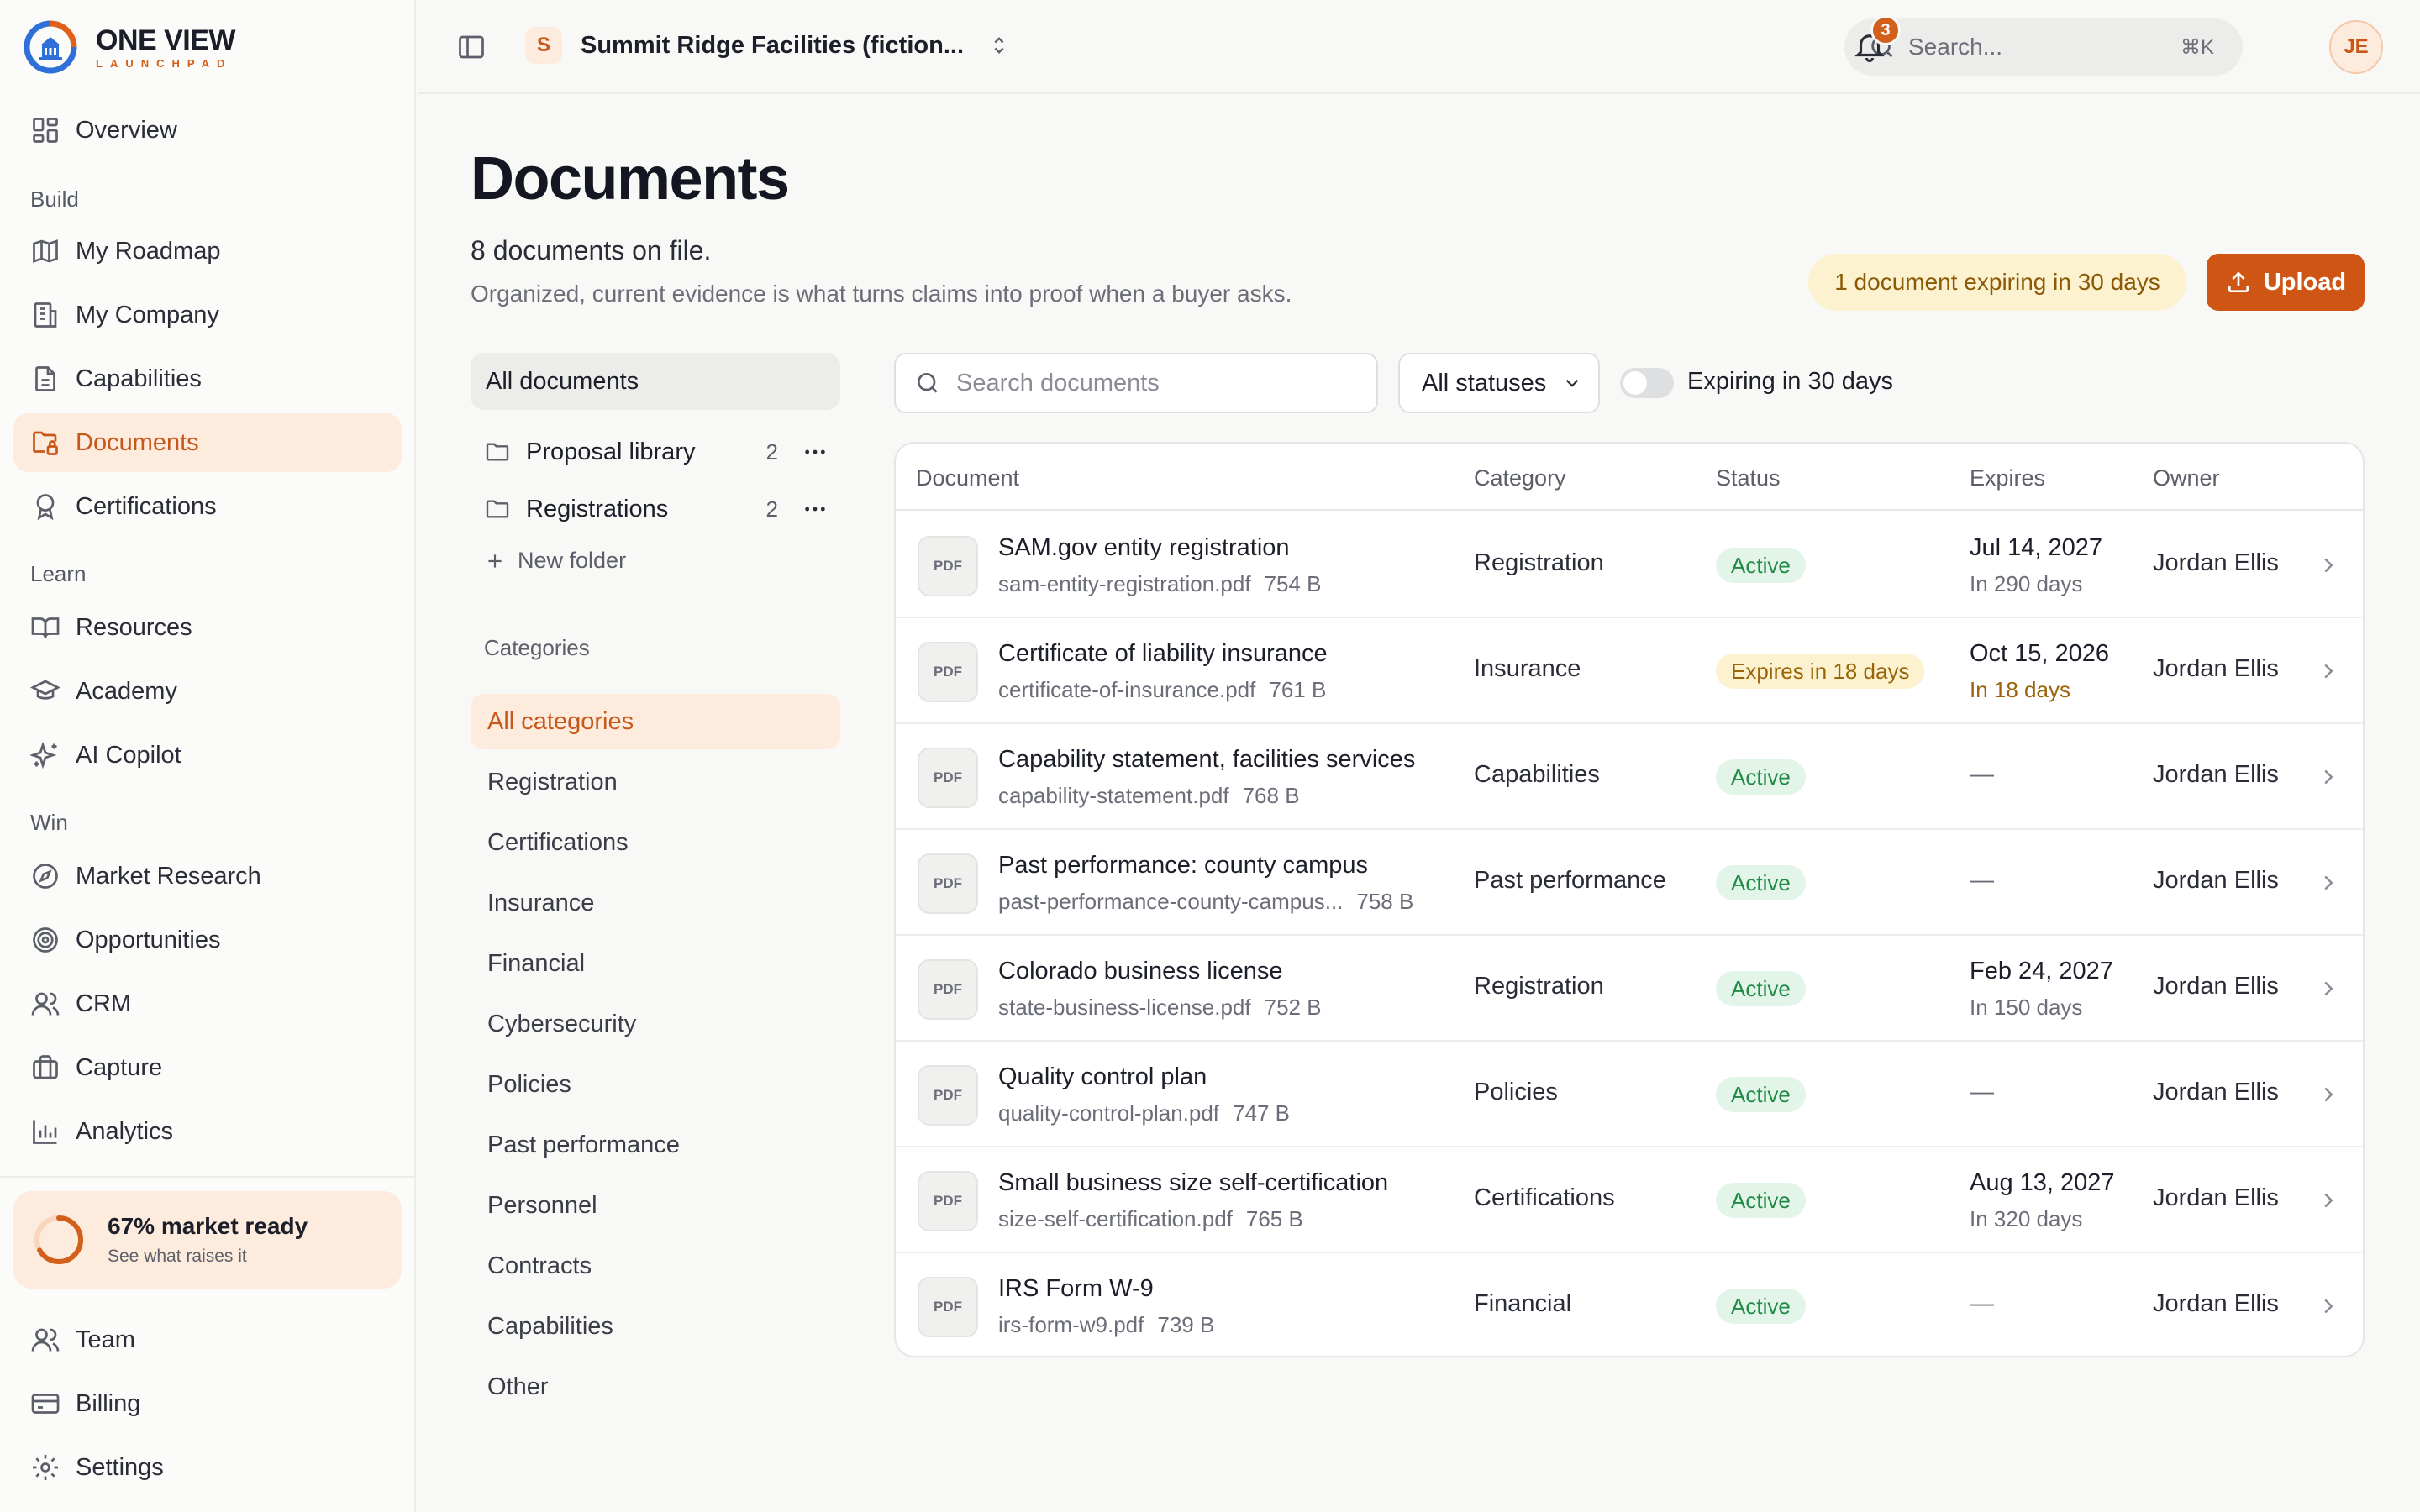 Image resolution: width=2420 pixels, height=1512 pixels. I want to click on sidebar-toggle-icon, so click(471, 47).